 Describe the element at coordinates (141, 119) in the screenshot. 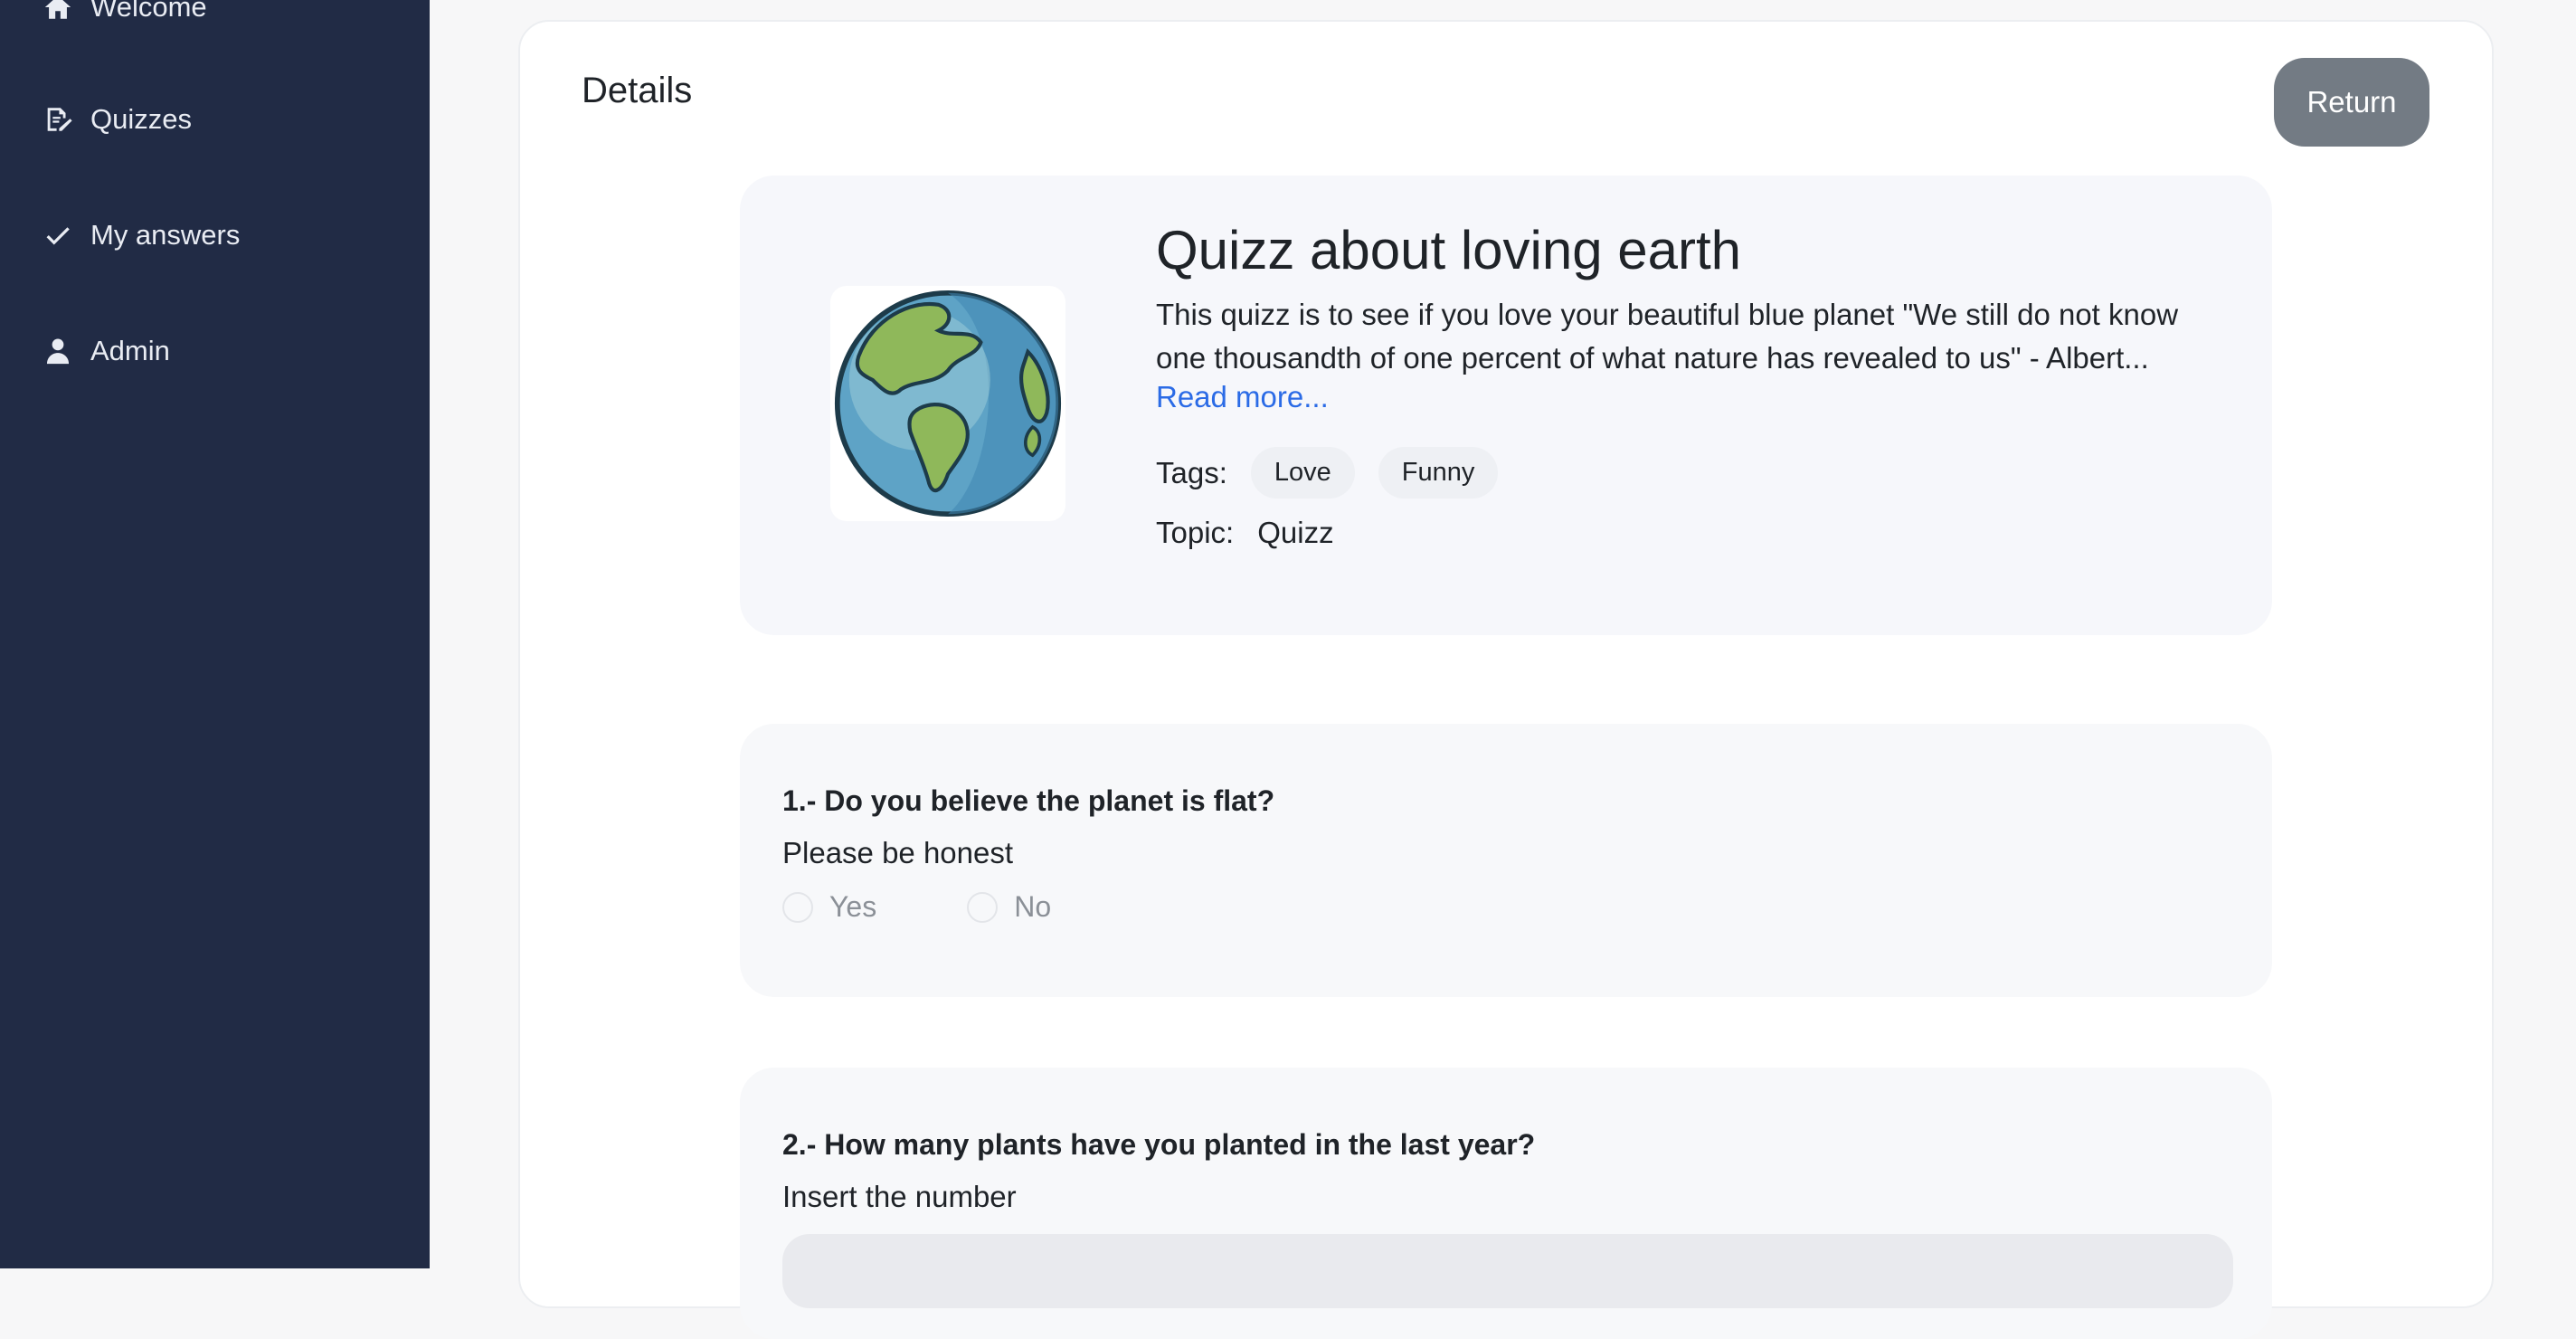

I see `sidebar-item-label: Quizzes` at that location.